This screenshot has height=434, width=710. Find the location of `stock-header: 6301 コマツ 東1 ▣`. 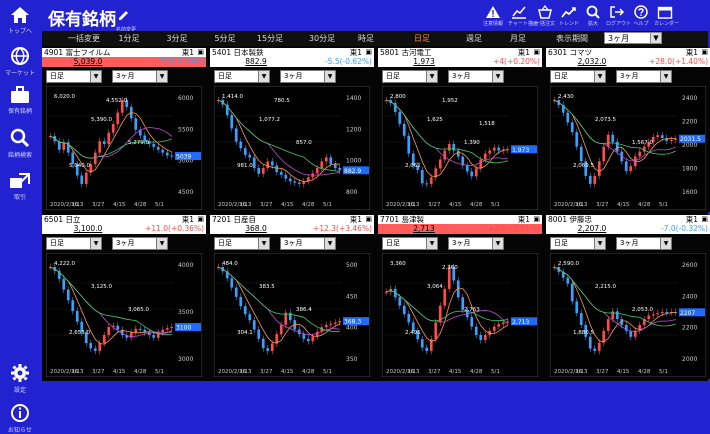

stock-header: 6301 コマツ 東1 ▣ is located at coordinates (628, 52).